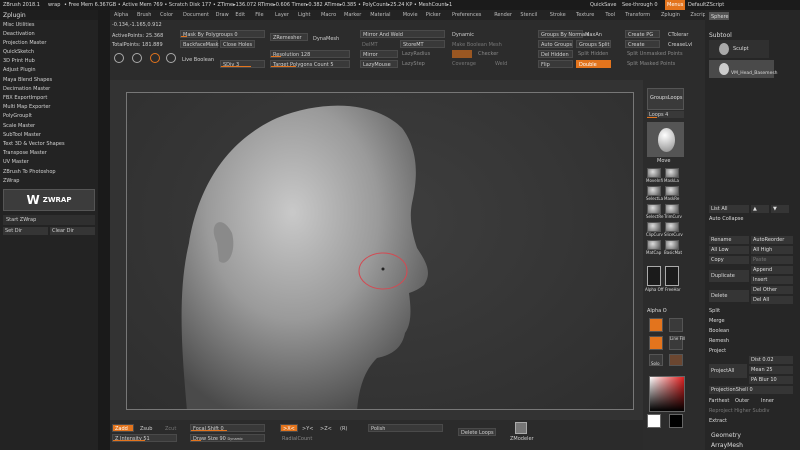 The image size is (800, 450). I want to click on maxang-slider: MaxAn, so click(593, 35).